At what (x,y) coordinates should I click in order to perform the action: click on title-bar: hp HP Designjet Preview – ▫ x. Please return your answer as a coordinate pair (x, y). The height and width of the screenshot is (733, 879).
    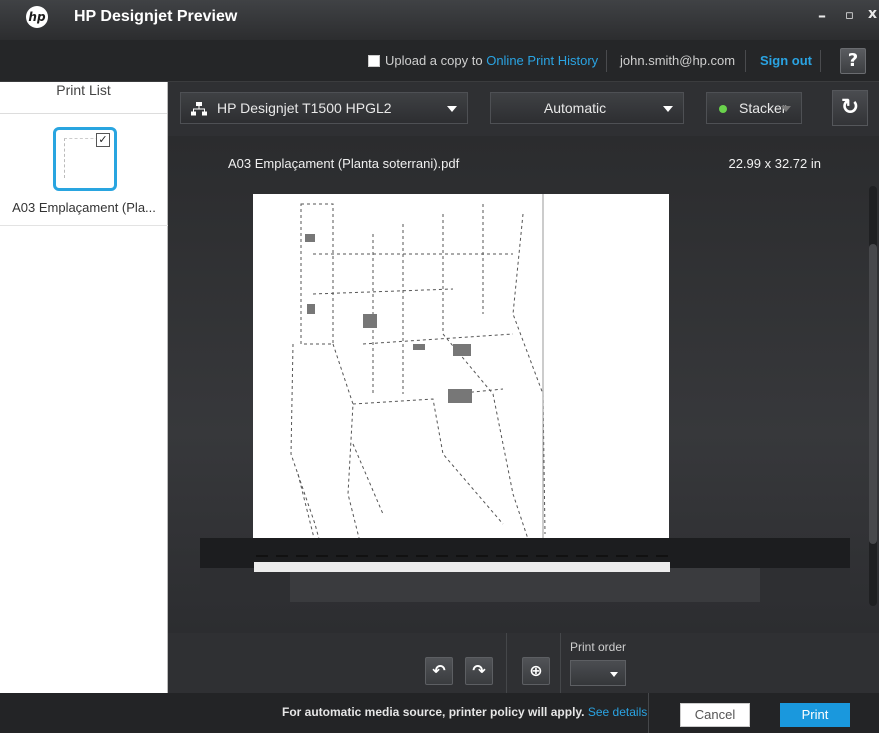
    Looking at the image, I should click on (439, 20).